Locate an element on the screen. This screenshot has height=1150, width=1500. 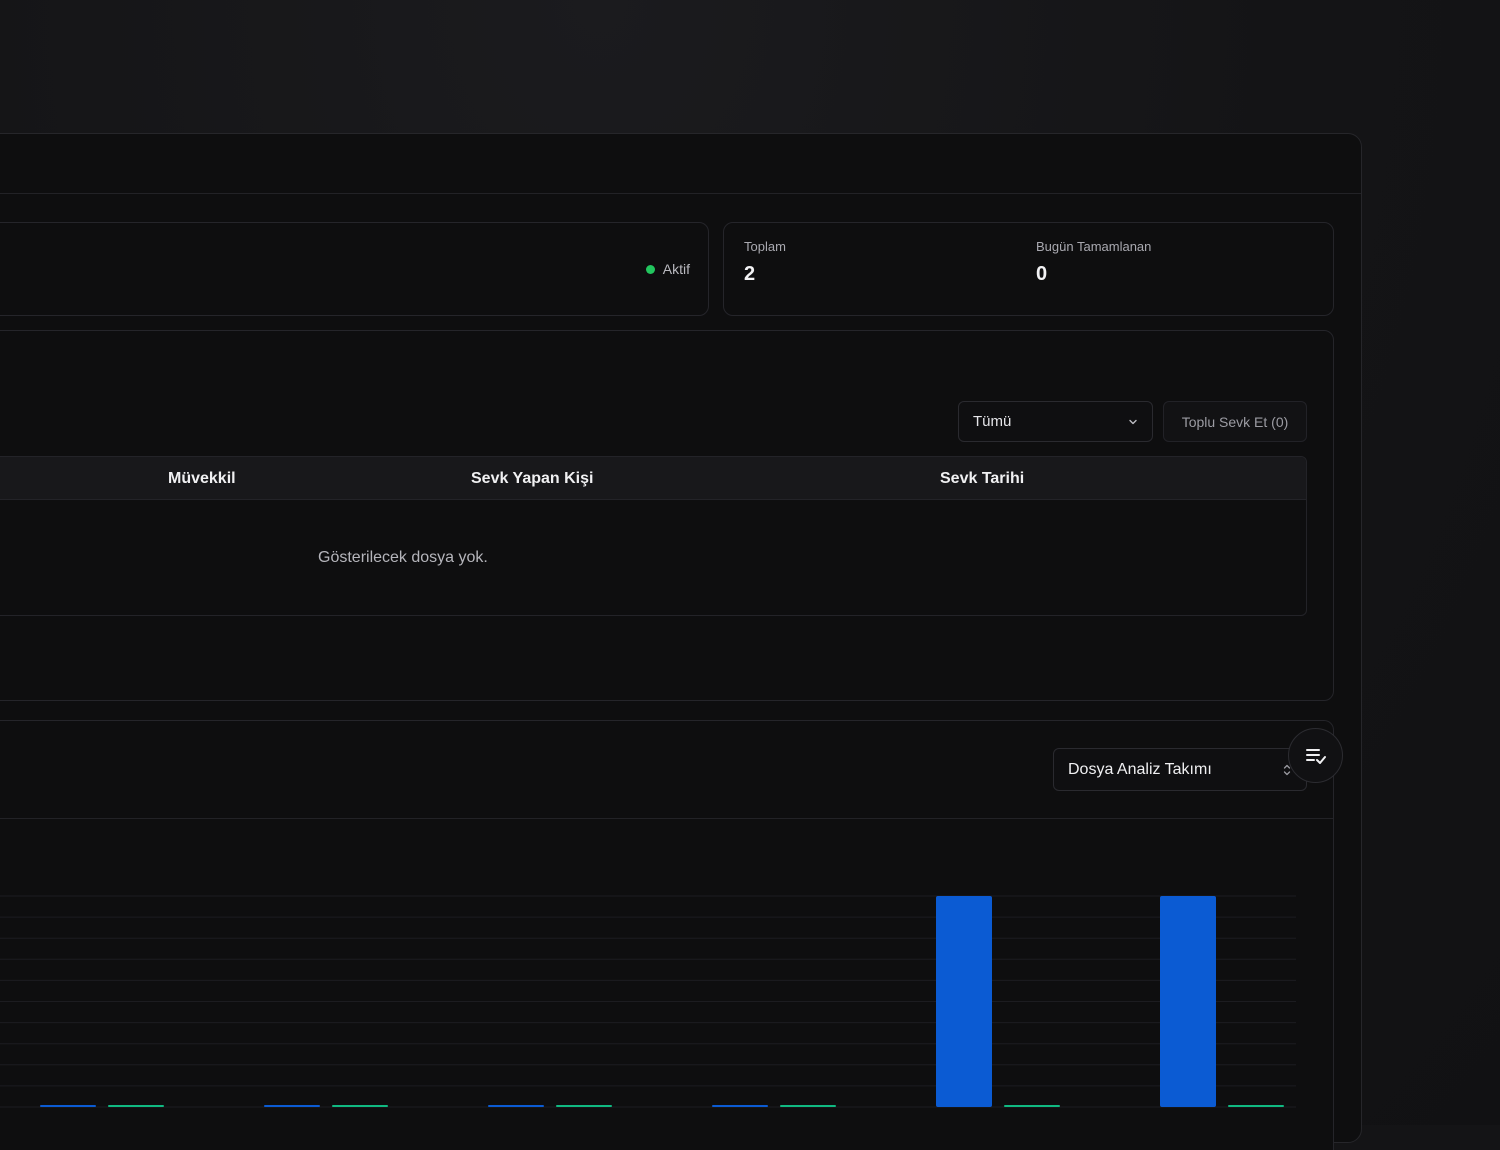
filter-select: Tümü is located at coordinates (1055, 421).